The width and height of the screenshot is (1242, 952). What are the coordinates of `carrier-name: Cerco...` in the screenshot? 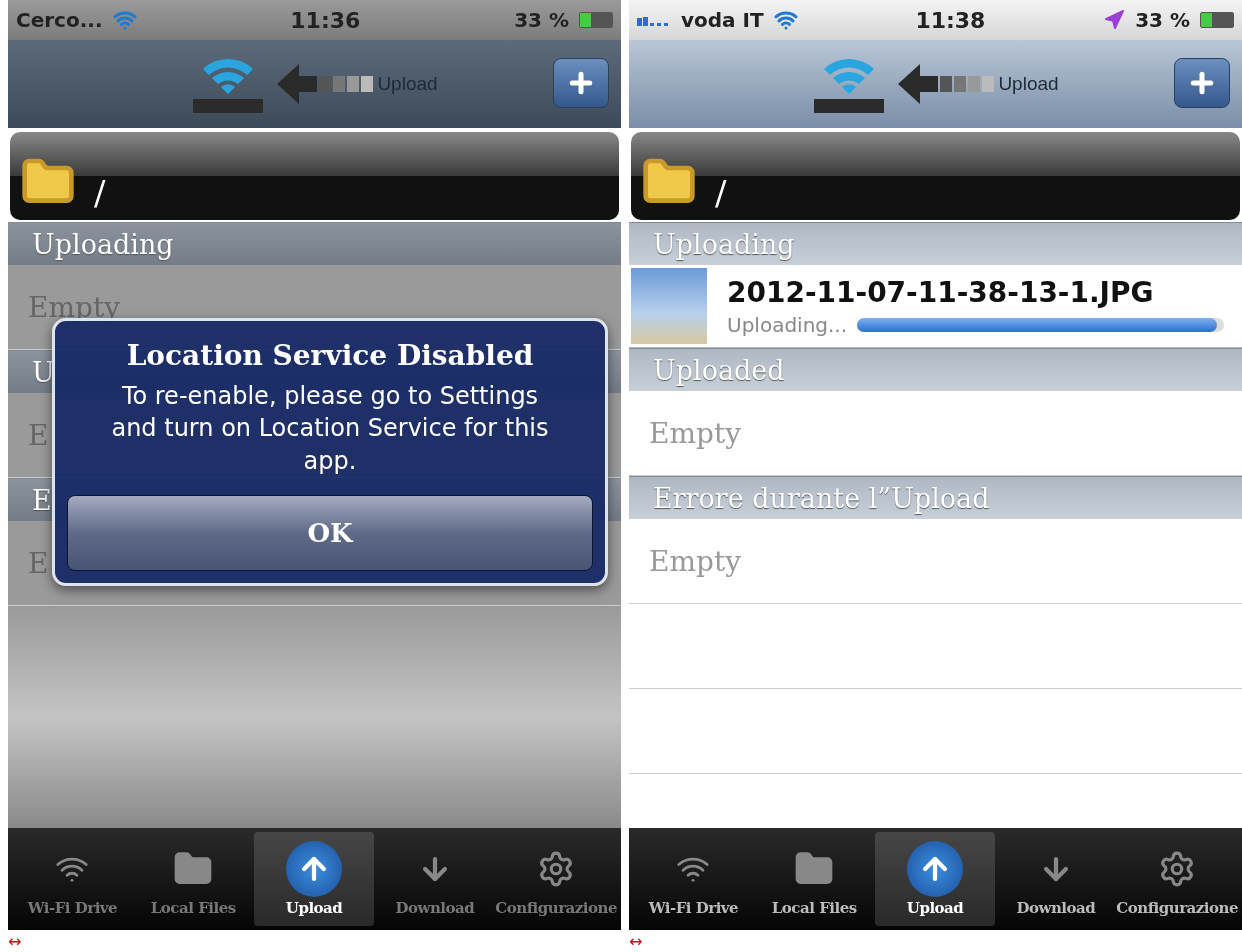 It's located at (59, 20).